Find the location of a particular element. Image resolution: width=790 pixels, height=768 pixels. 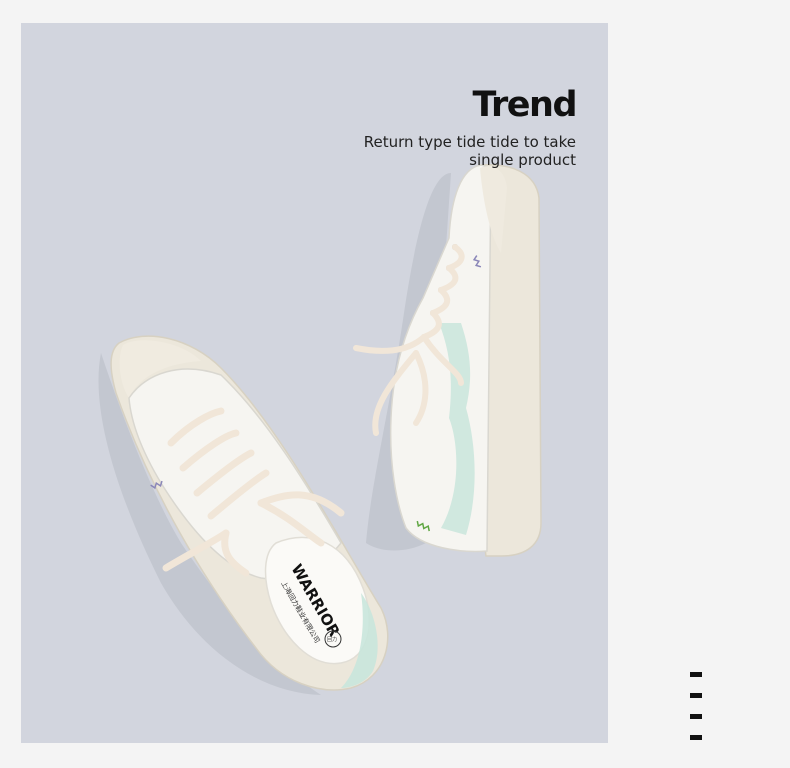

insole-logo-text: 回力 is located at coordinates (332, 639).